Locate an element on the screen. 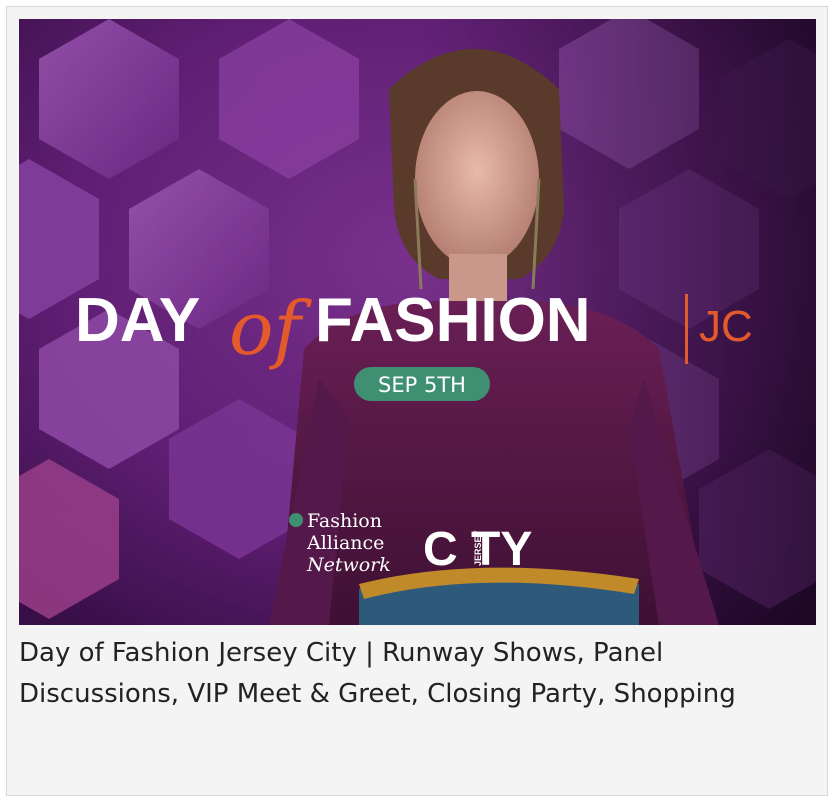 The width and height of the screenshot is (833, 796). fan-line-1: Fashion is located at coordinates (344, 521).